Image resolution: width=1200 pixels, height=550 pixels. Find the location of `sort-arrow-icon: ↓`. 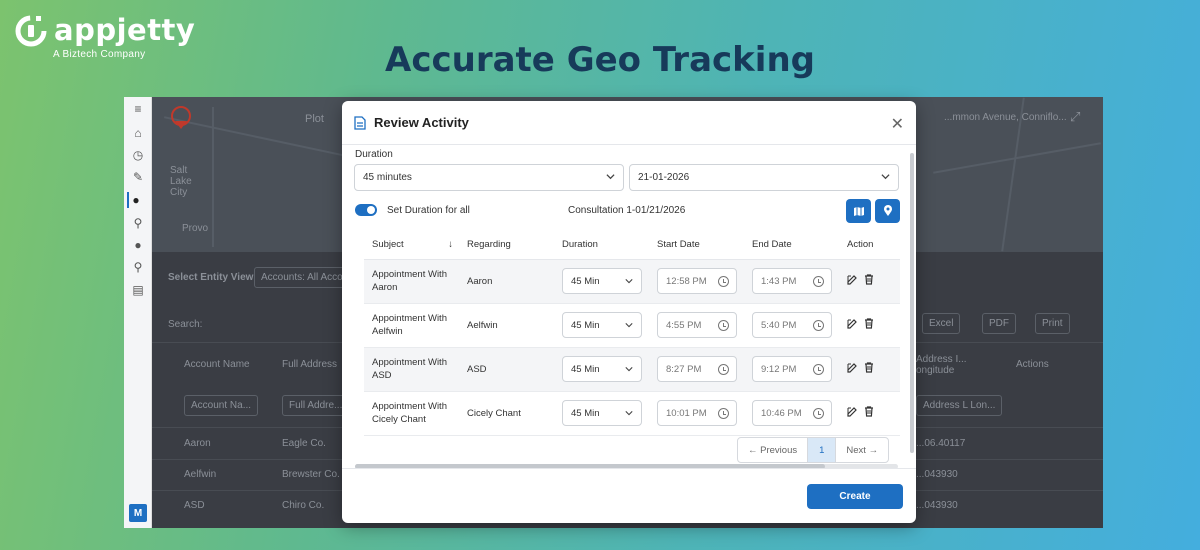

sort-arrow-icon: ↓ is located at coordinates (450, 244).